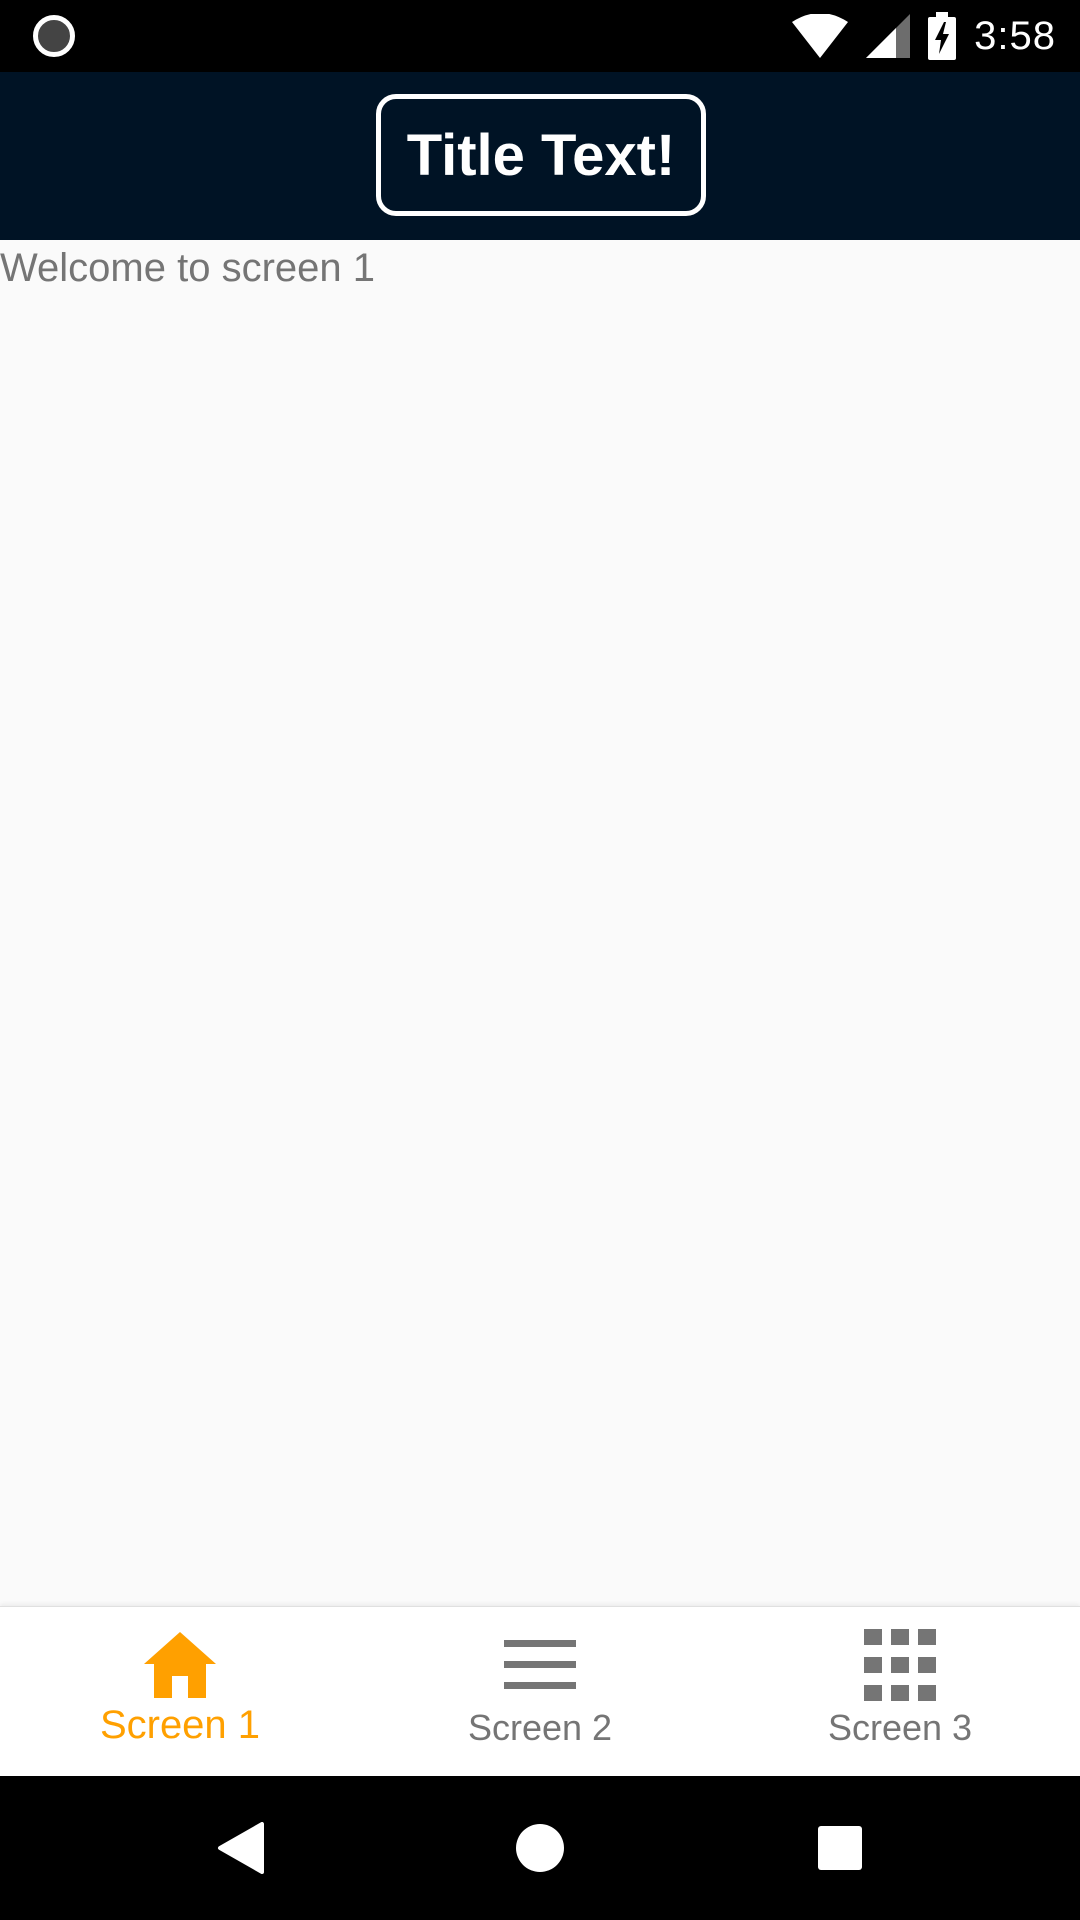  I want to click on page-title: Title Text!, so click(541, 155).